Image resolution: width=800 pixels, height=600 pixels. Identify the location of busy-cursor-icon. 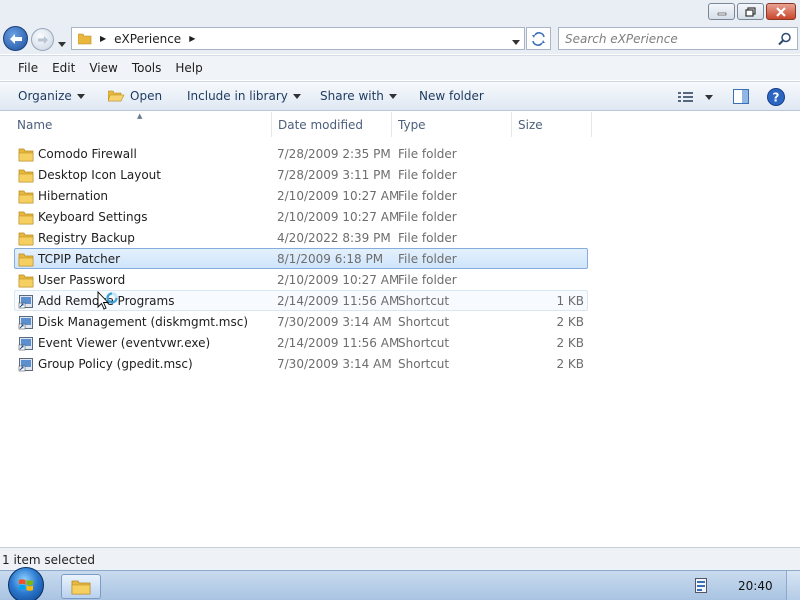
(107, 300).